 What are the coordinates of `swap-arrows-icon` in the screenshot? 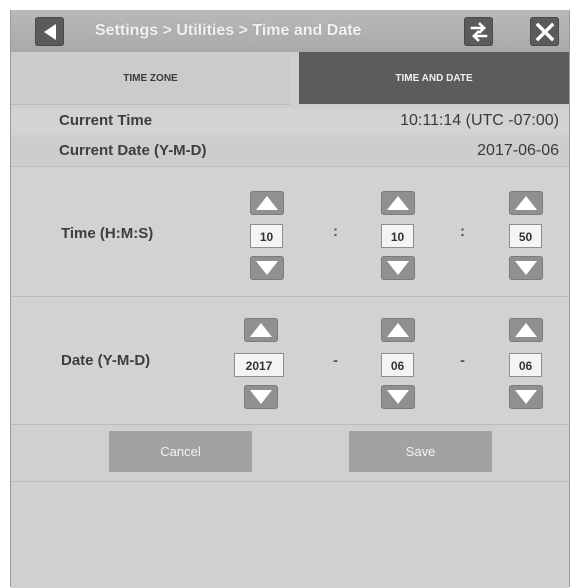 It's located at (478, 31).